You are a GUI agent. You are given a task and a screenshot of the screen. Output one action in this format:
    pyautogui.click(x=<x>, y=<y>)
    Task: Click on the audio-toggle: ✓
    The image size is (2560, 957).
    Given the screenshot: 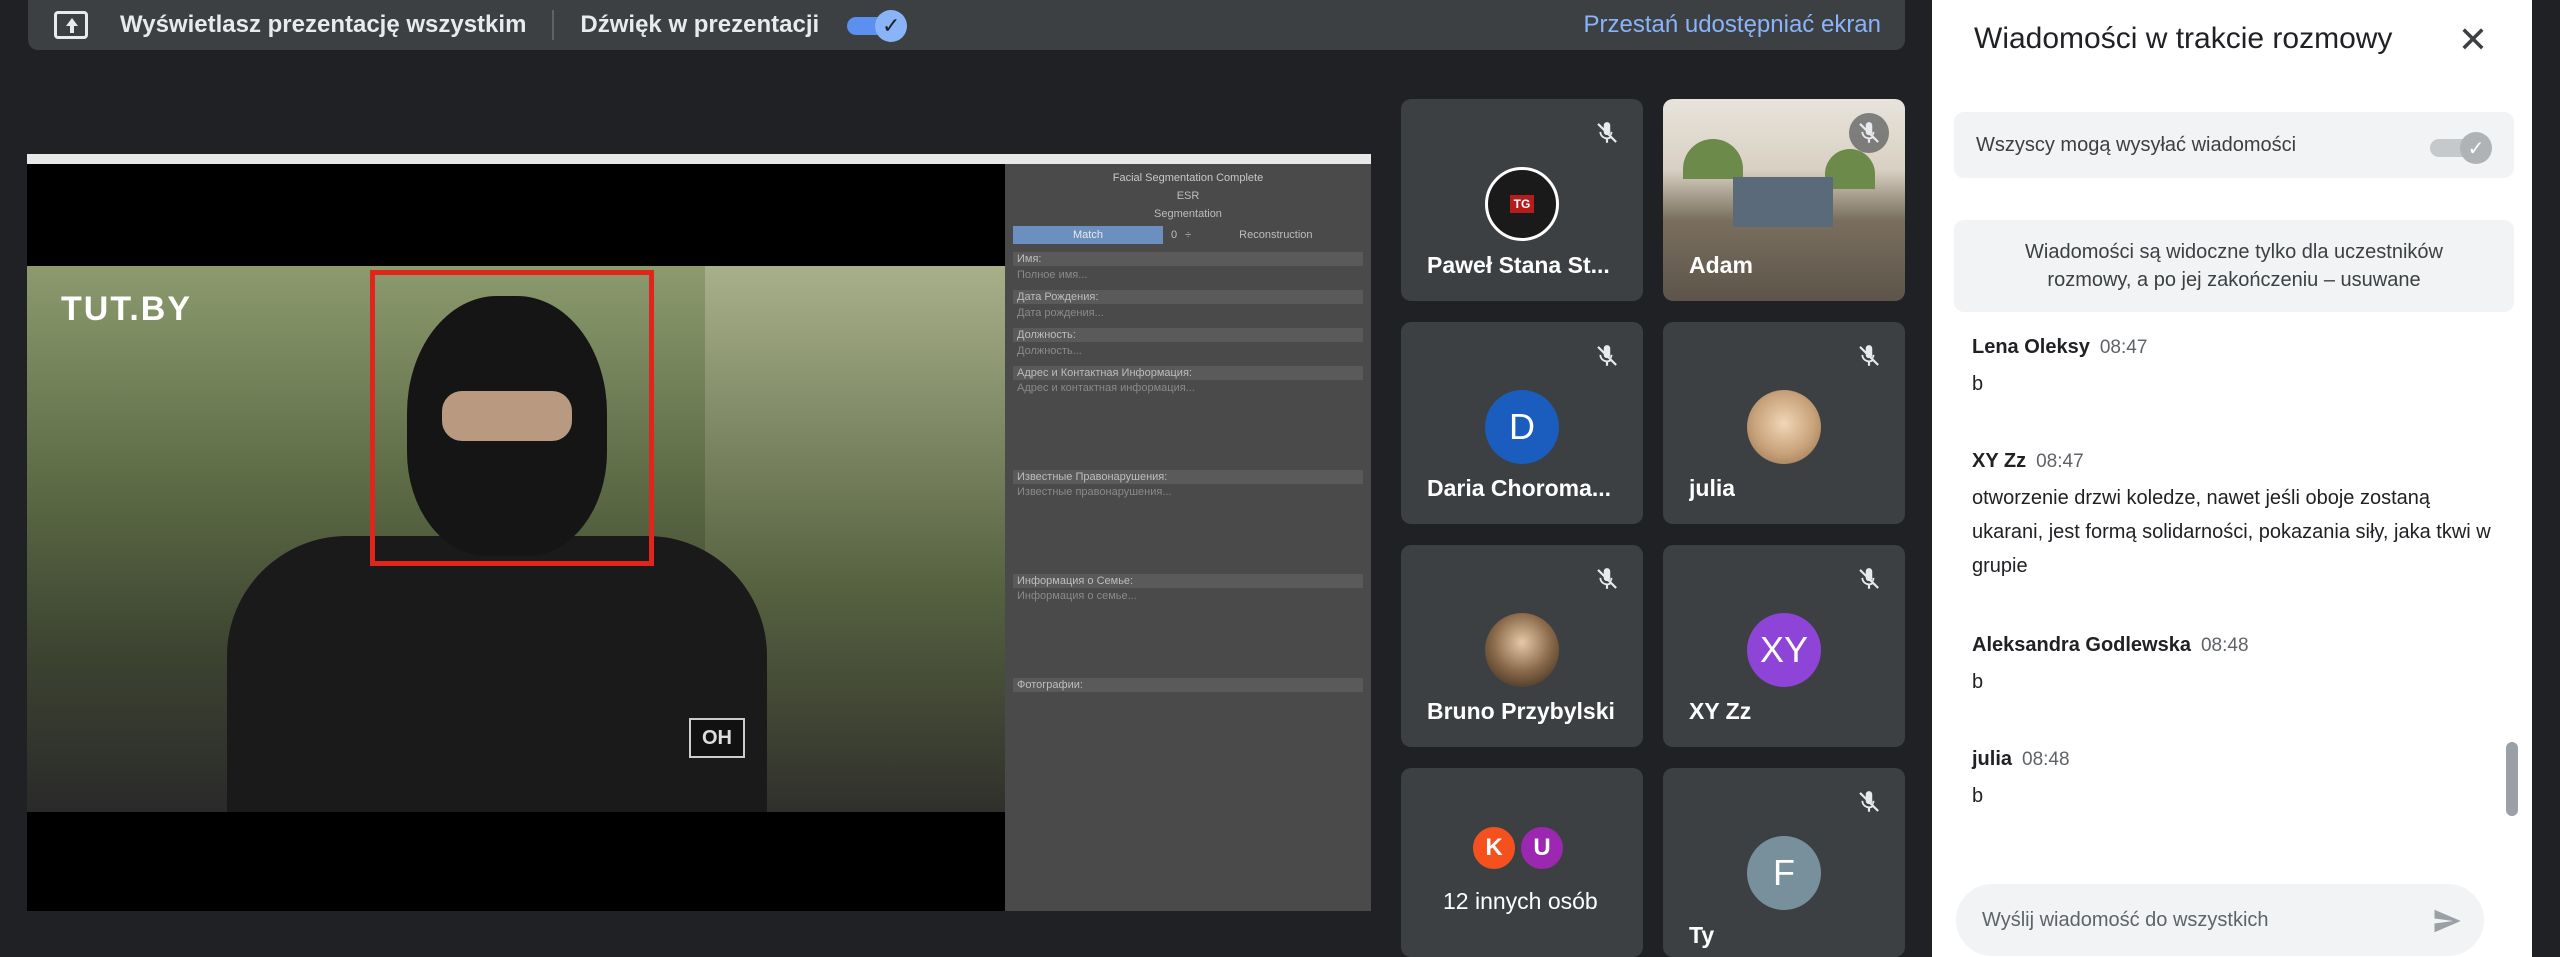 What is the action you would take?
    pyautogui.click(x=877, y=26)
    